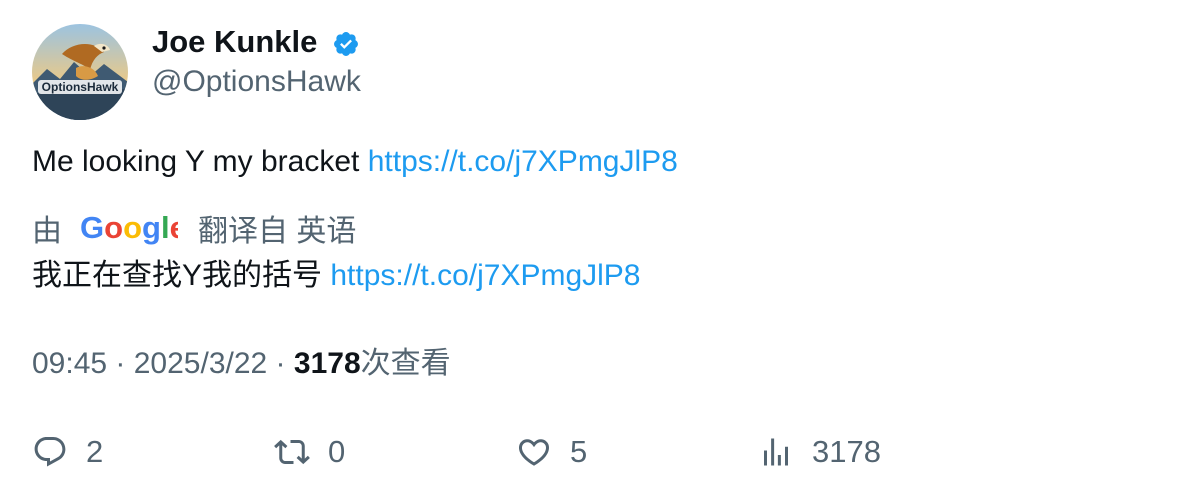 The height and width of the screenshot is (498, 1196). I want to click on like-count: 5, so click(579, 451).